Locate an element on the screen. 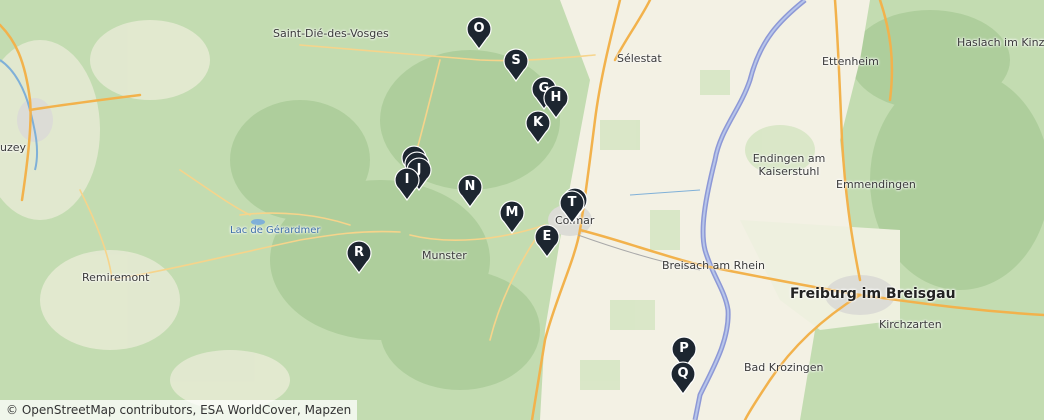 The height and width of the screenshot is (420, 1044). place-label-freiburg: Freiburg im Breisgau is located at coordinates (873, 294).